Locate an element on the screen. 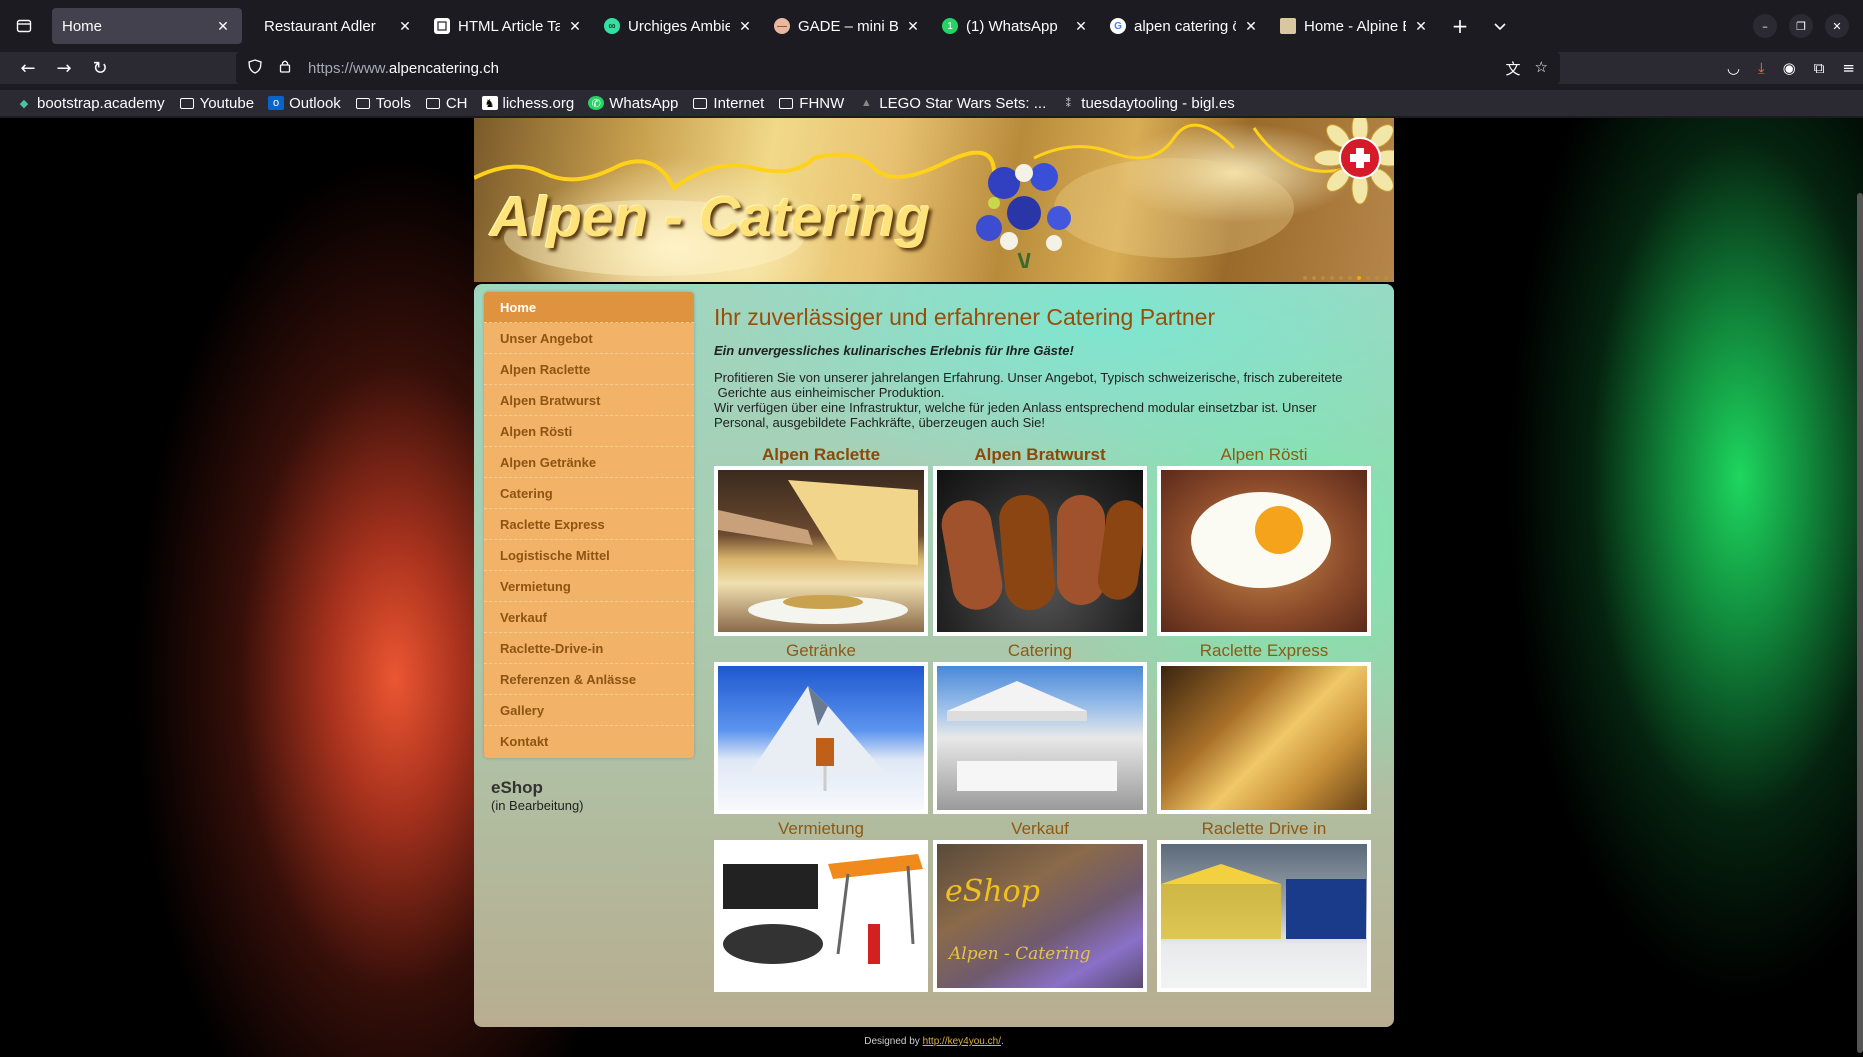 The image size is (1863, 1057). tile-label: Getränke is located at coordinates (821, 651).